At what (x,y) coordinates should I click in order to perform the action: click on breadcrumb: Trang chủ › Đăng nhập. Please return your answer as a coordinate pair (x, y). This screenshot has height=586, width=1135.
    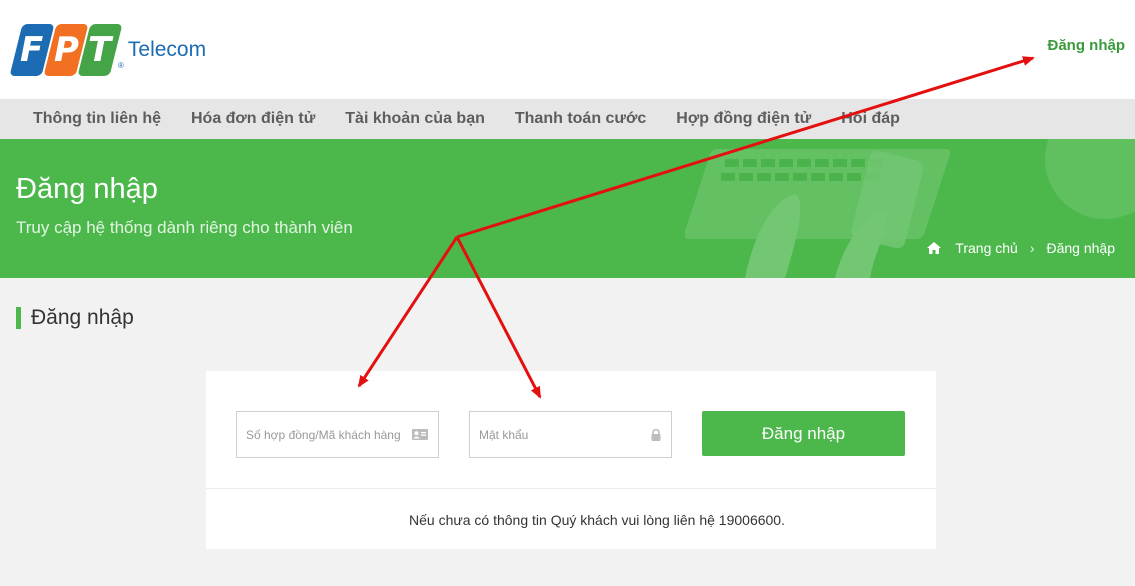
    Looking at the image, I should click on (1021, 248).